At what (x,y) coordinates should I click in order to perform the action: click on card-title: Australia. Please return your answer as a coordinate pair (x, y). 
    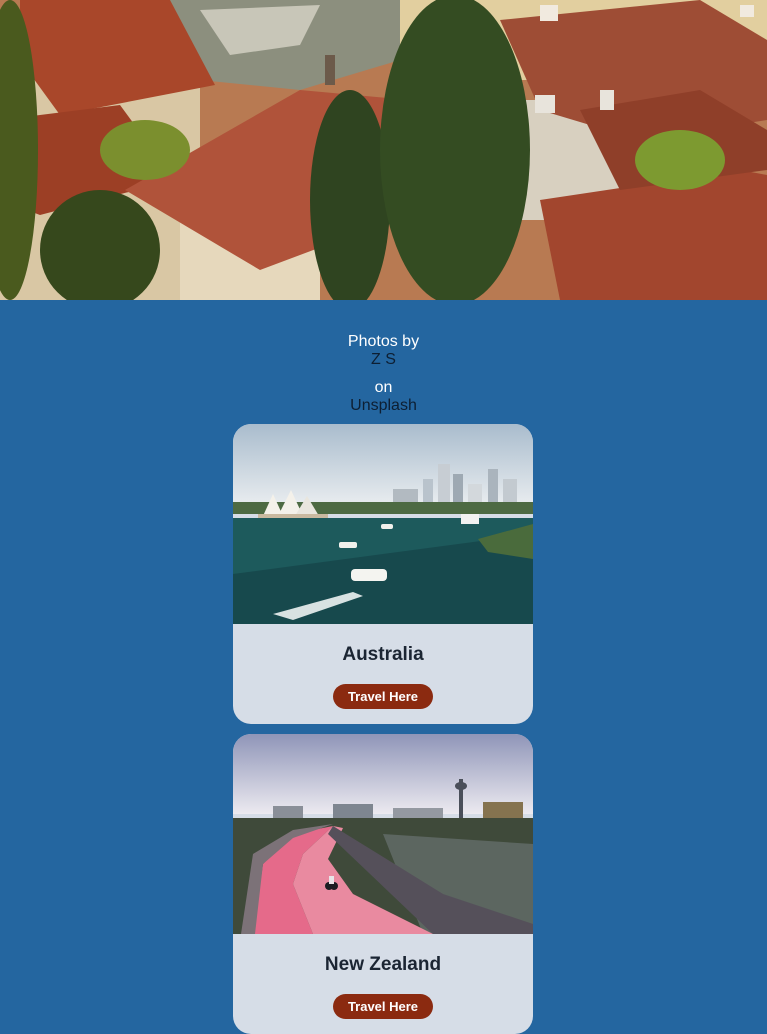
    Looking at the image, I should click on (383, 654).